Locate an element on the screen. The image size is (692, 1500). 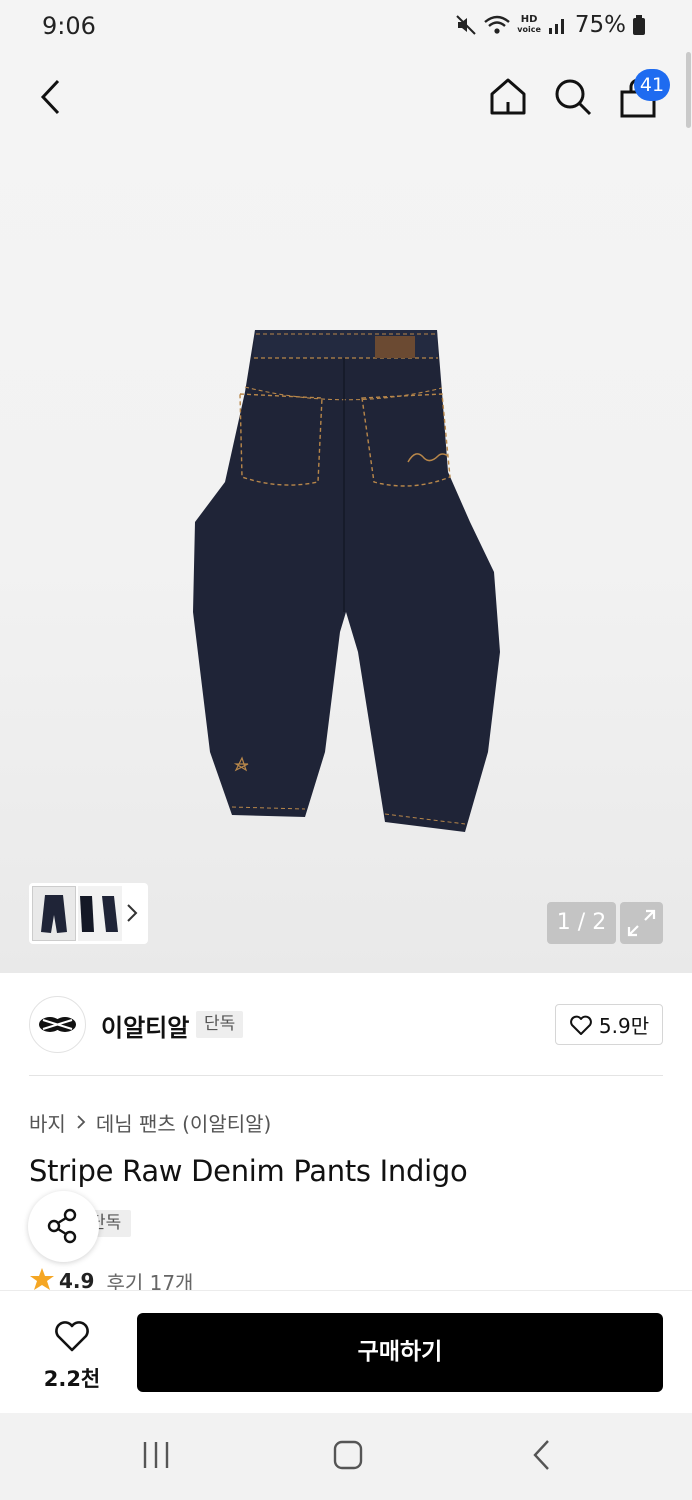
buy-button: 구매하기 is located at coordinates (400, 1352).